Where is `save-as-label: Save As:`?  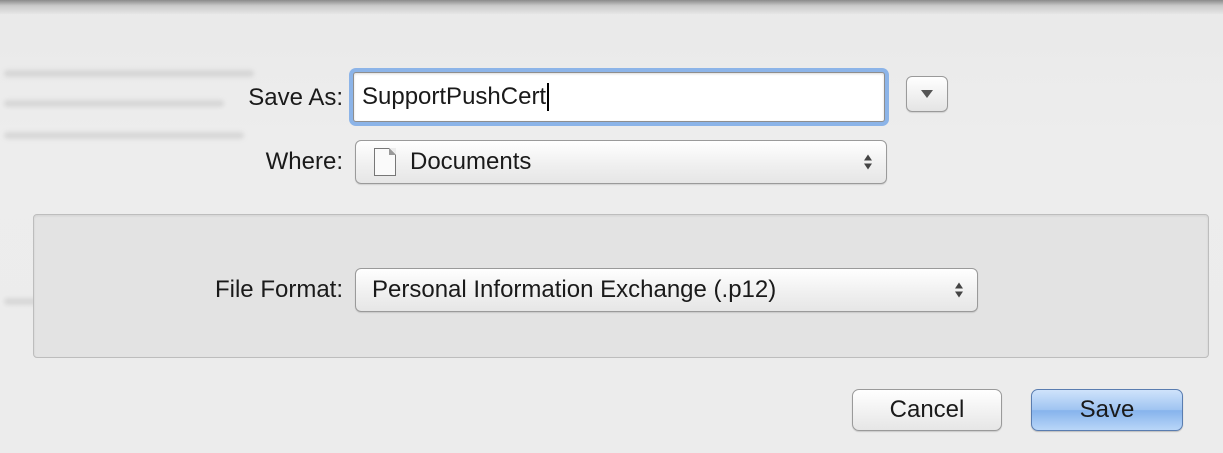
save-as-label: Save As: is located at coordinates (295, 97).